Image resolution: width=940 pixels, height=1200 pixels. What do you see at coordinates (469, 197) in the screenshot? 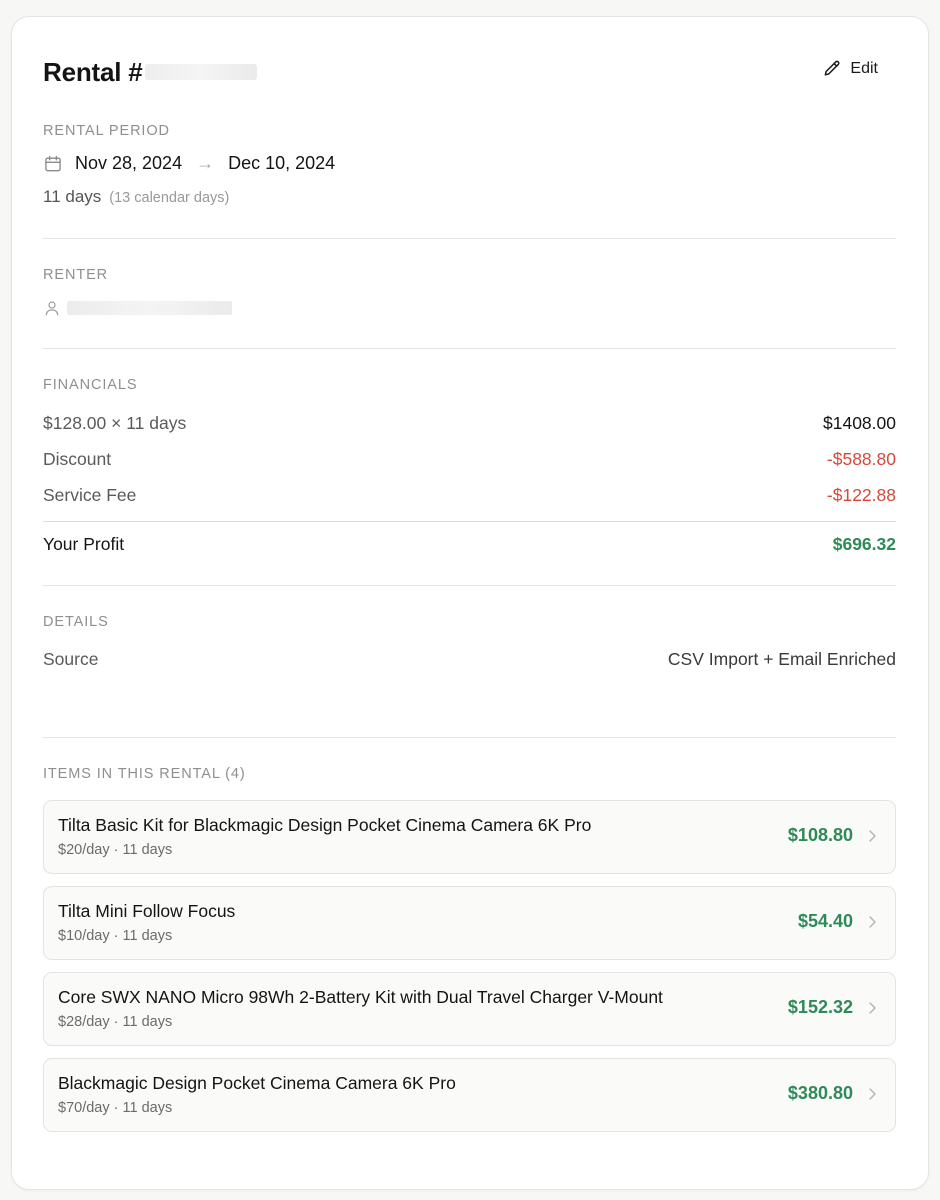
I see `rental-duration: 11 days (13 calendar days)` at bounding box center [469, 197].